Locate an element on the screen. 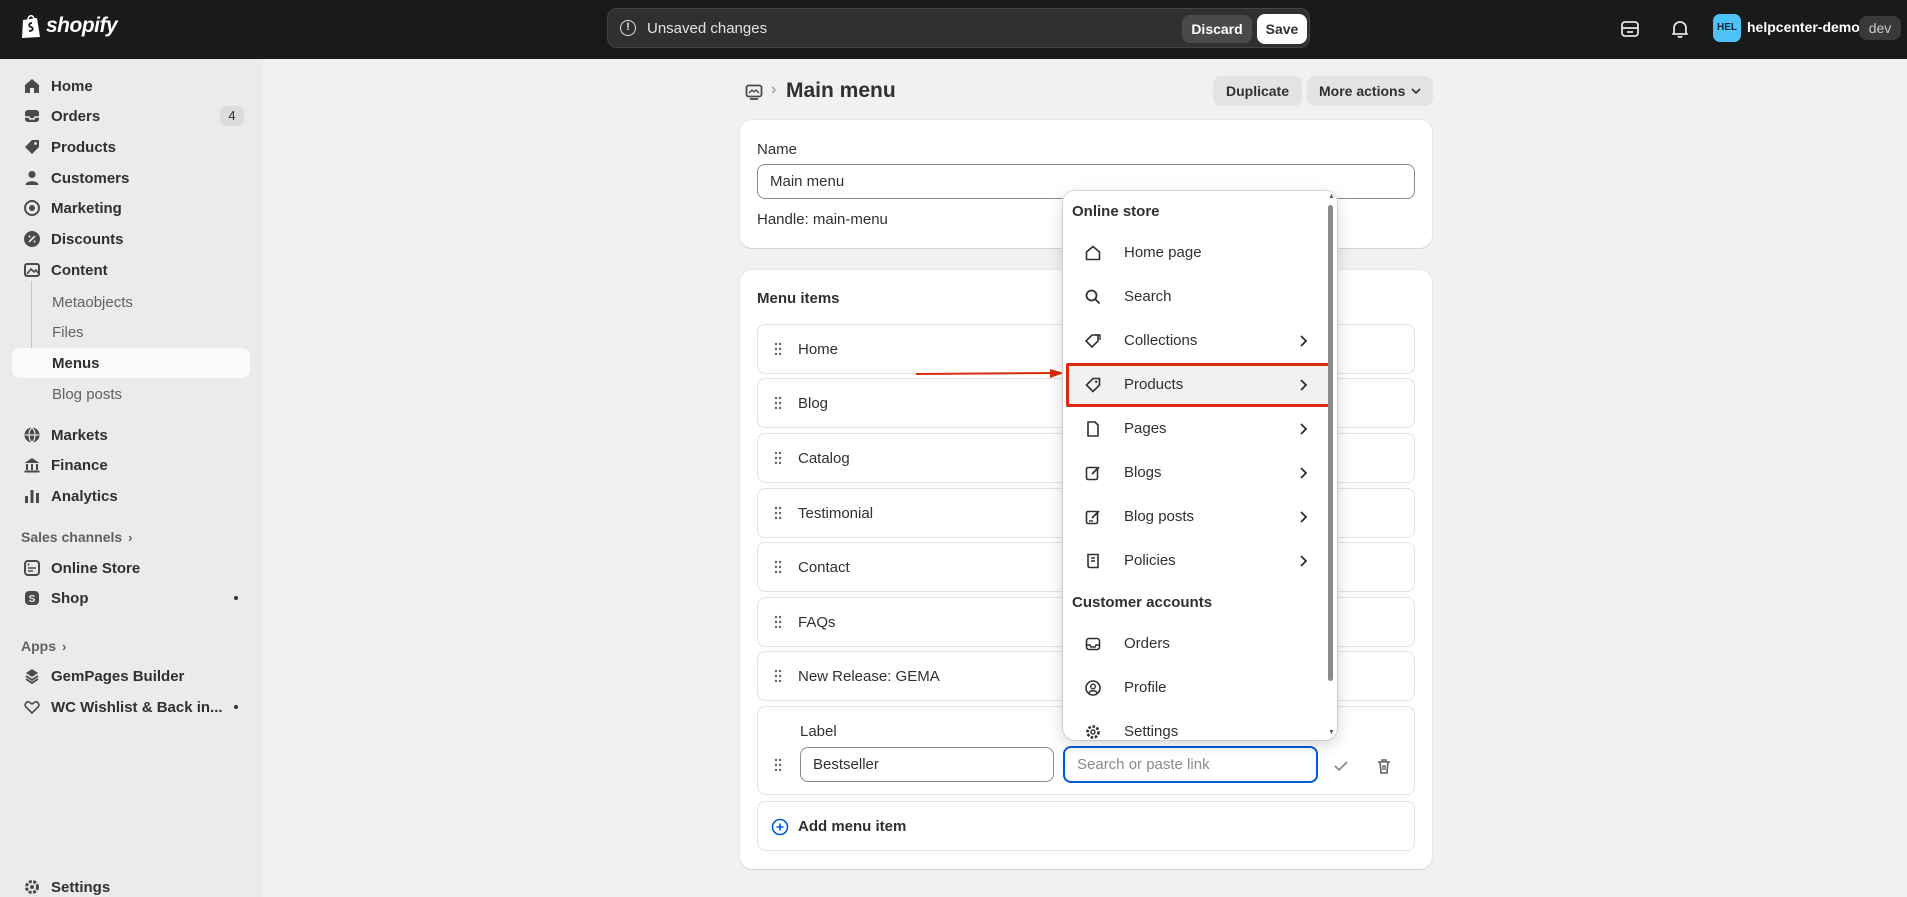  dd-item-blogs: Blogs is located at coordinates (1199, 473).